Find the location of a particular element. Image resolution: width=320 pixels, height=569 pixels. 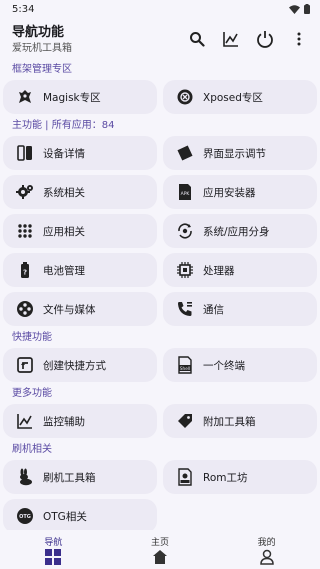

extra-toolbox-card: 附加工具箱 is located at coordinates (240, 421).